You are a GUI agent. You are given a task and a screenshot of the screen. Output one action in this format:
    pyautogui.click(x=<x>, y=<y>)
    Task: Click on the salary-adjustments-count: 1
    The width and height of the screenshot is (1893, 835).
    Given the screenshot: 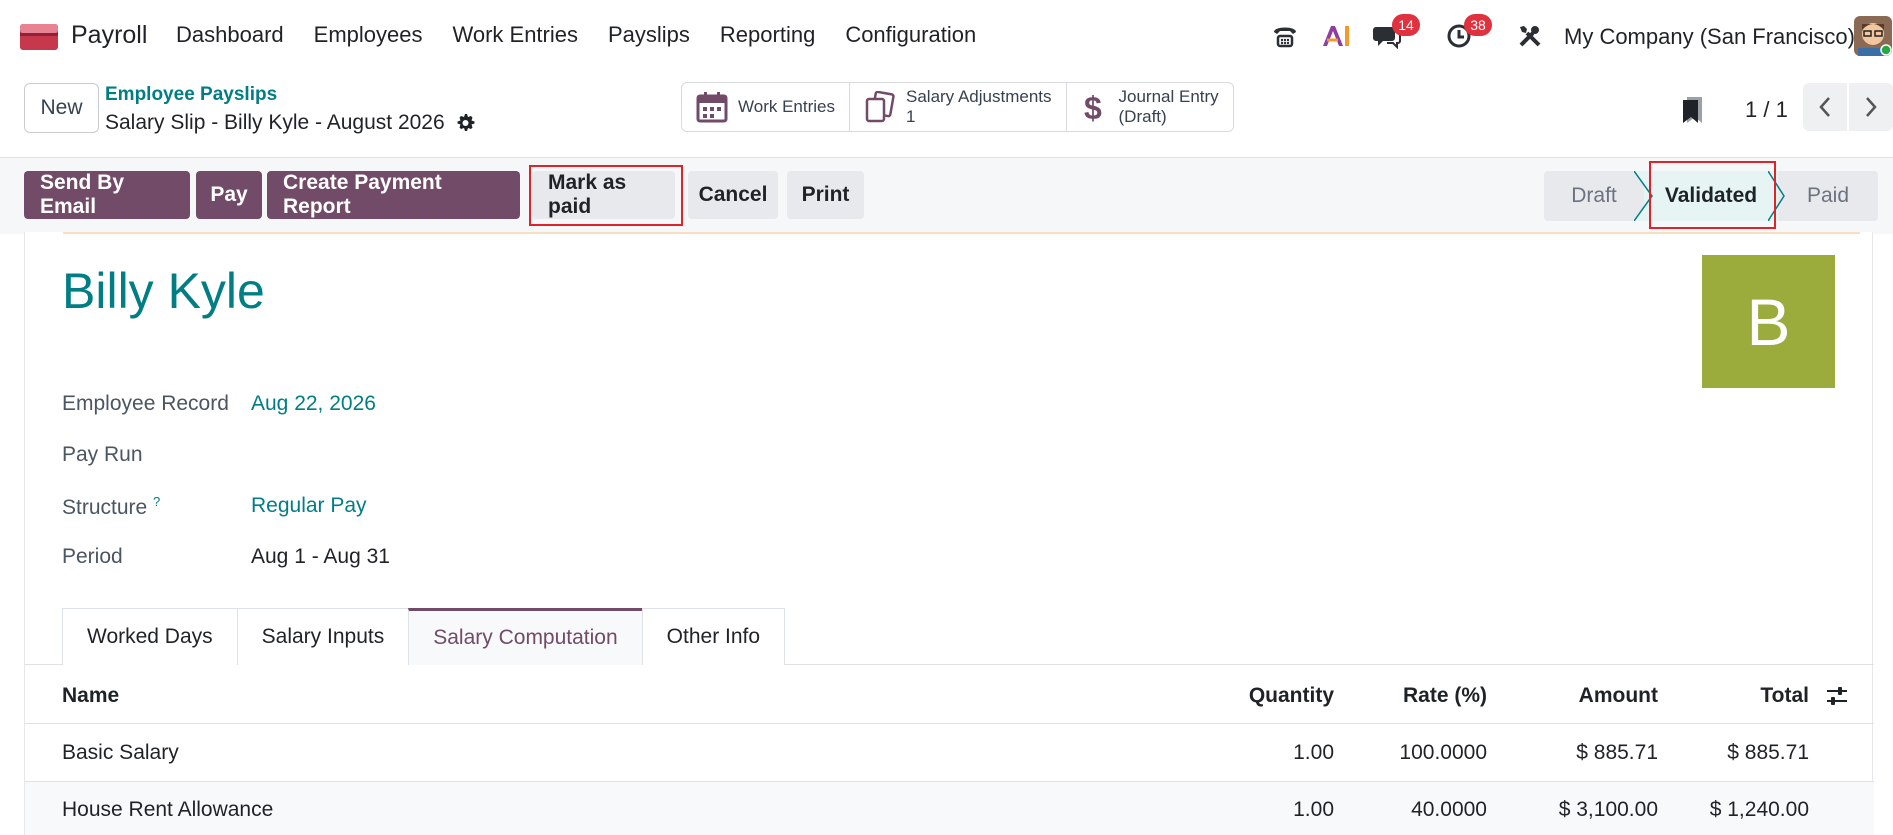 What is the action you would take?
    pyautogui.click(x=911, y=116)
    